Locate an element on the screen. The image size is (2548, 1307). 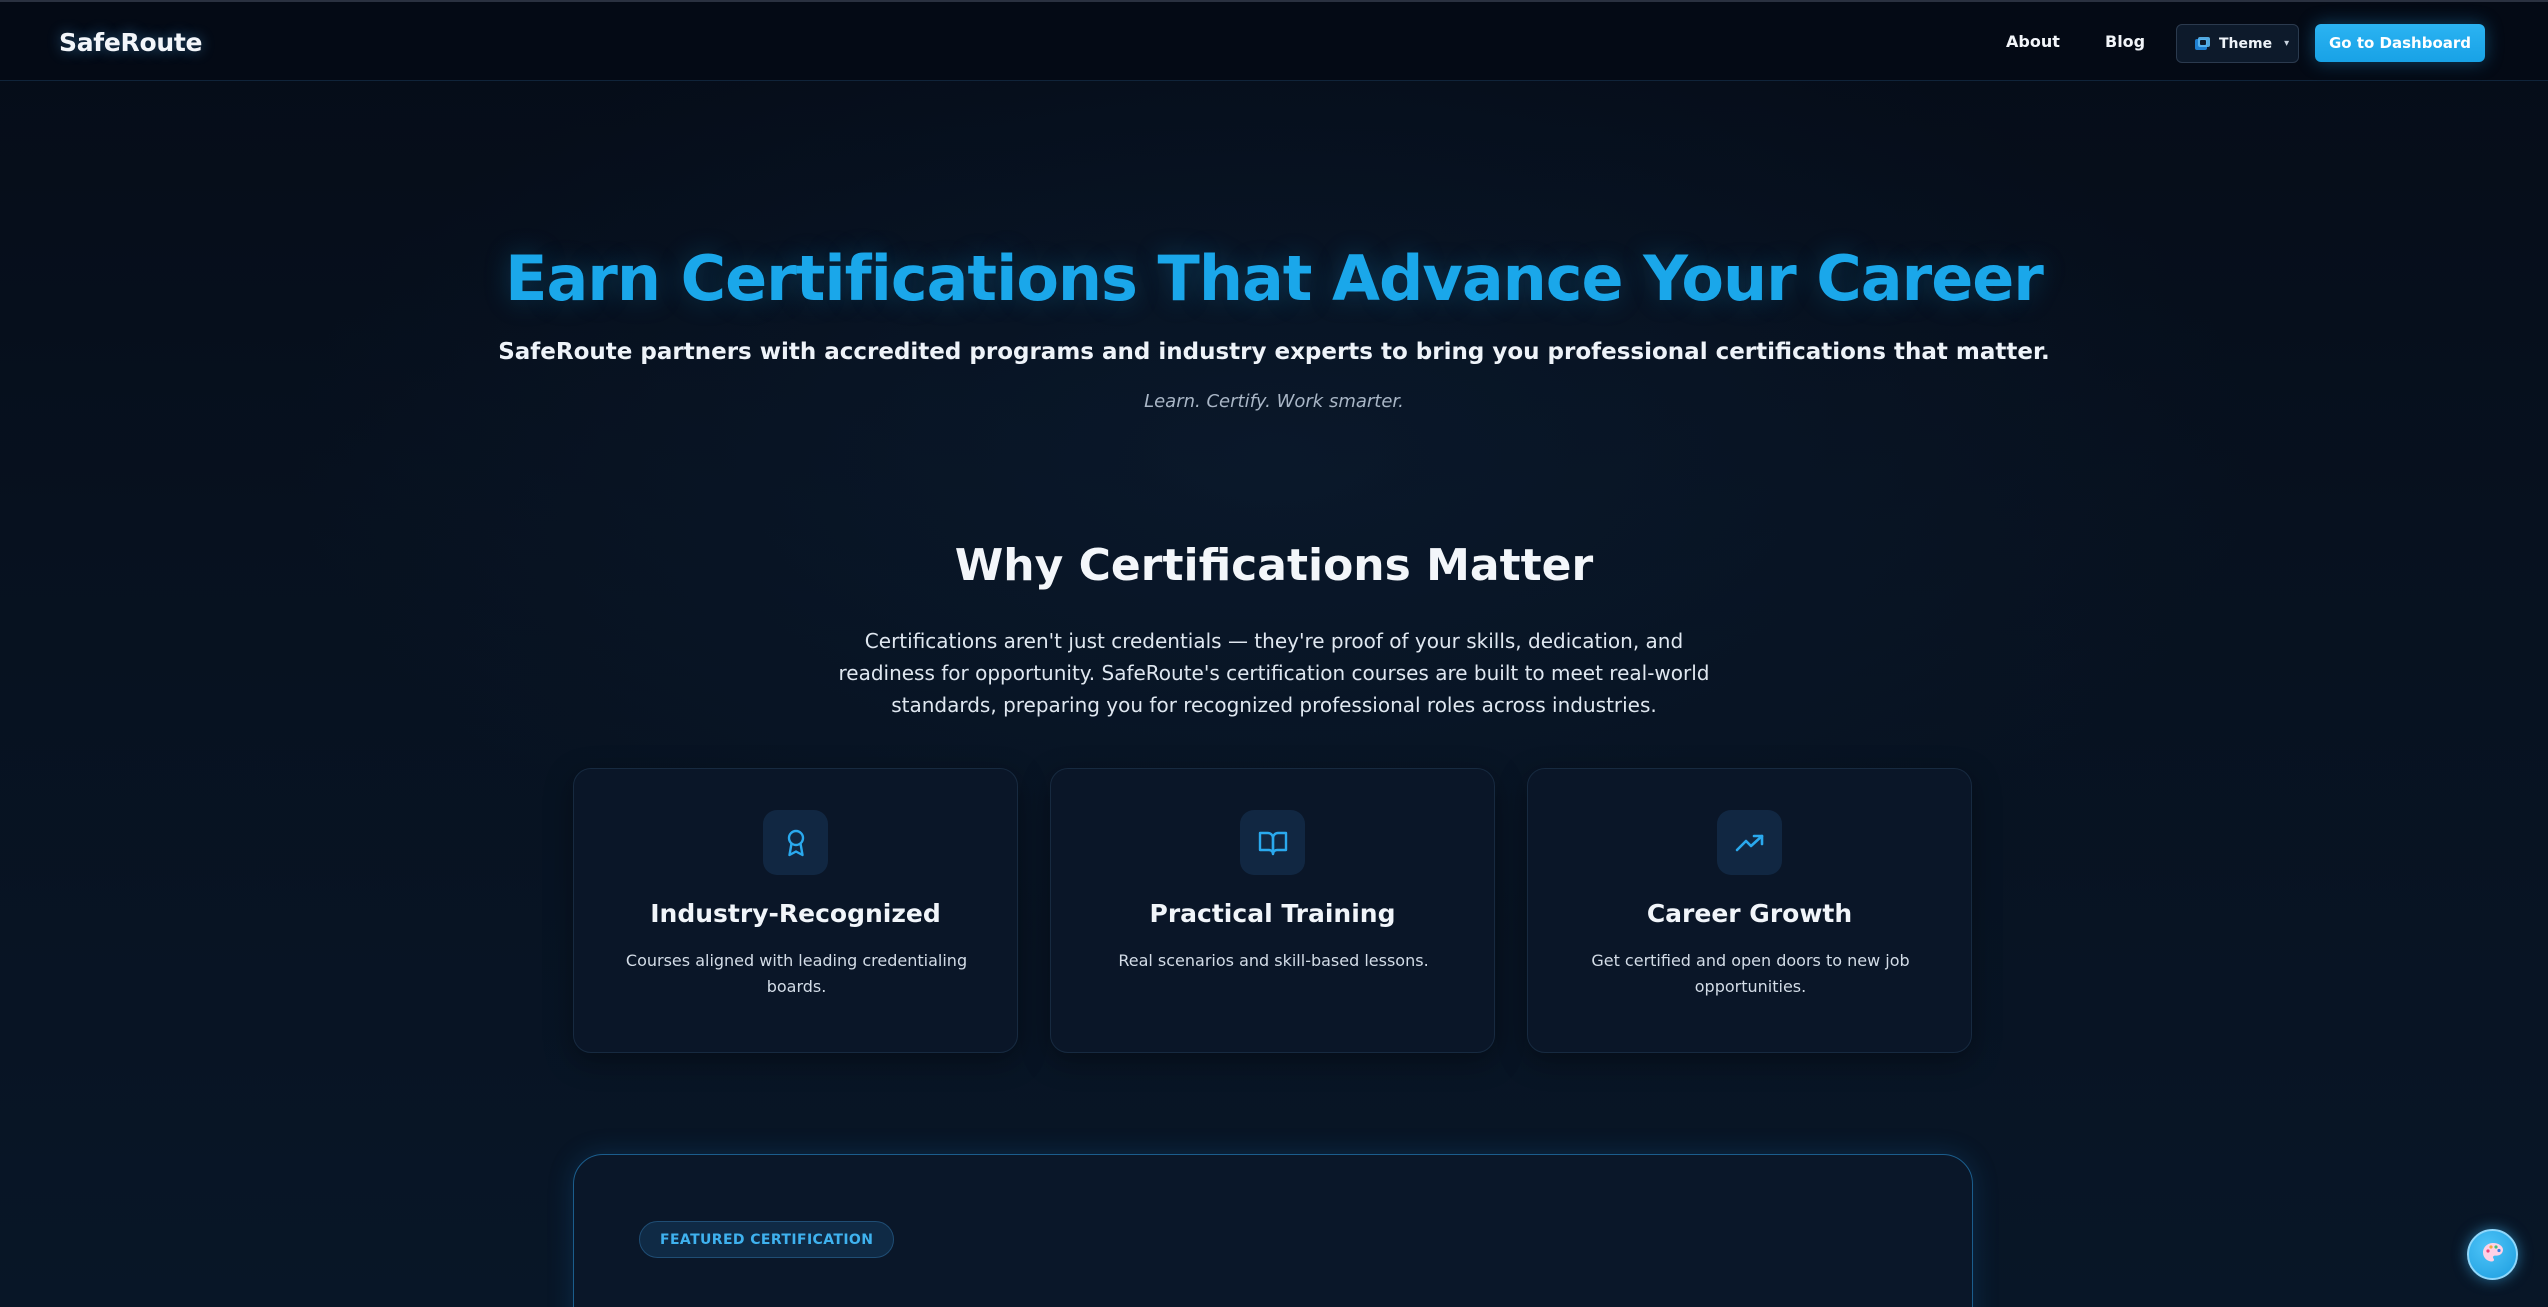
theme-dropdown-button: Theme ▾ is located at coordinates (2237, 43).